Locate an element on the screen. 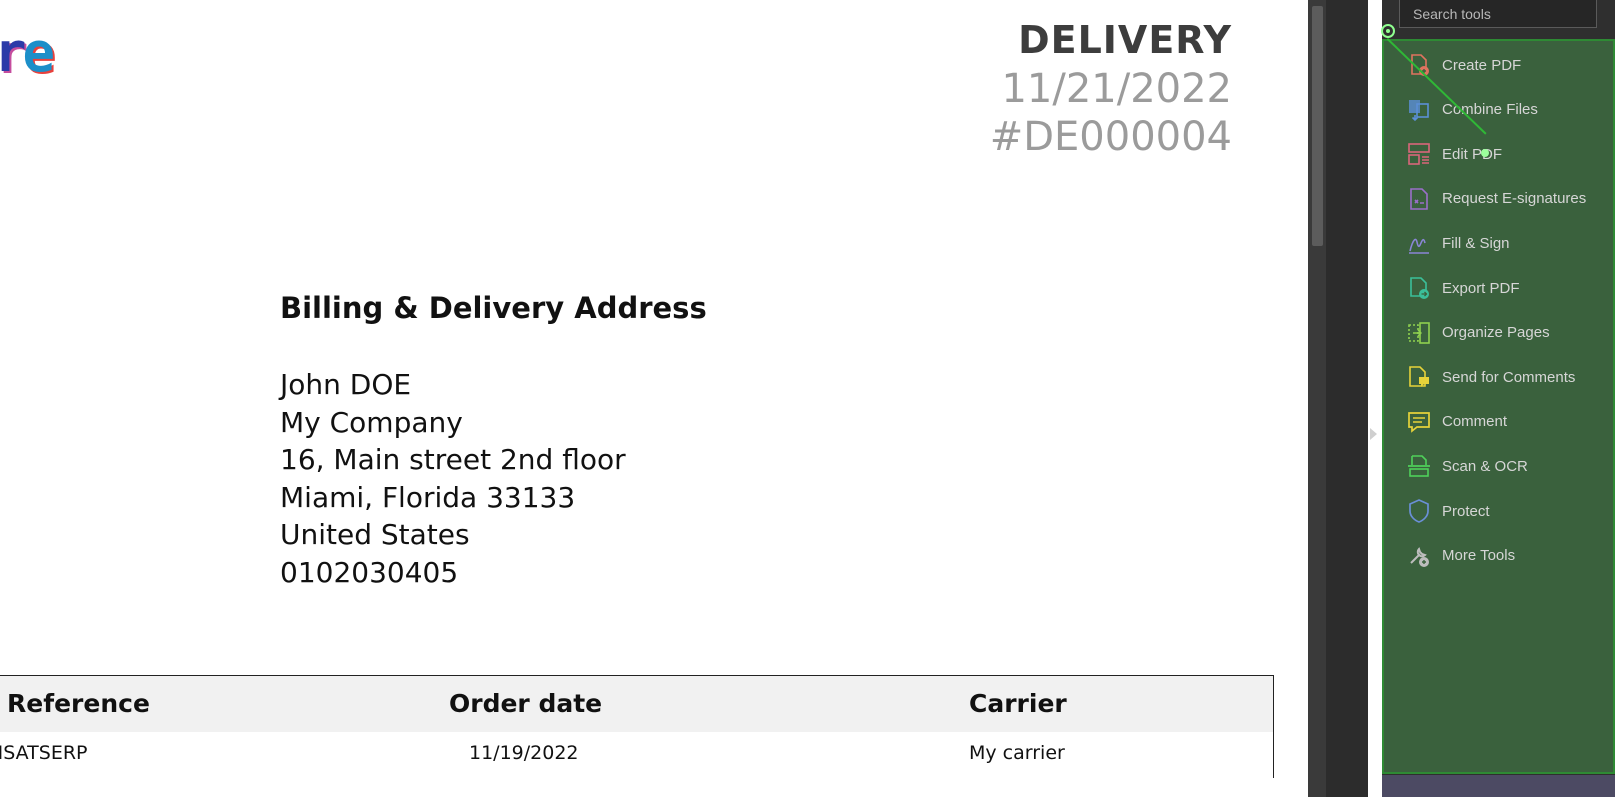  document-title: DELIVERY is located at coordinates (1125, 40).